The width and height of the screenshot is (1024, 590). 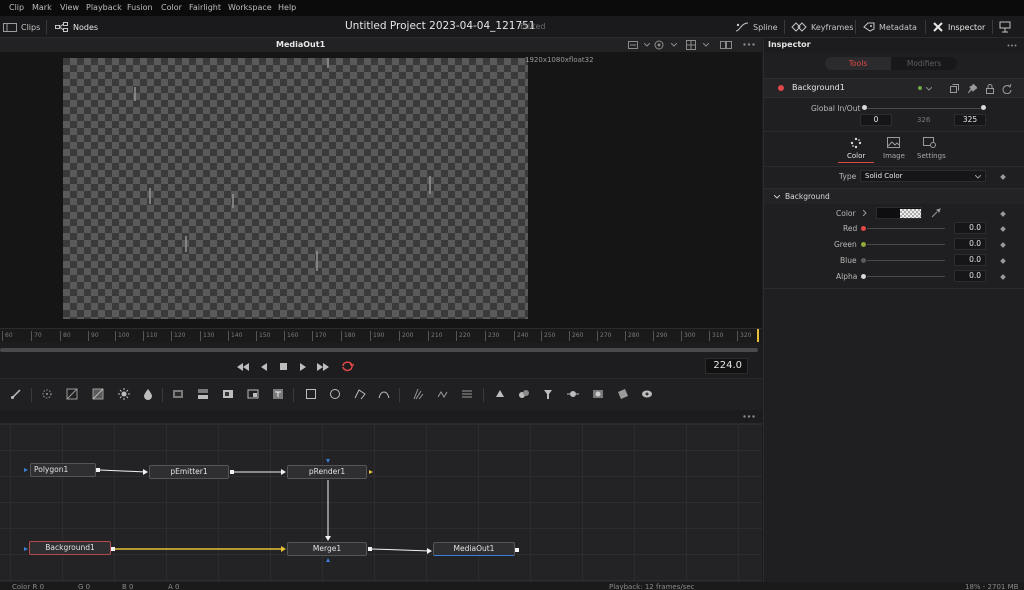 What do you see at coordinates (205, 7) in the screenshot?
I see `menu-fairlight: Fairlight` at bounding box center [205, 7].